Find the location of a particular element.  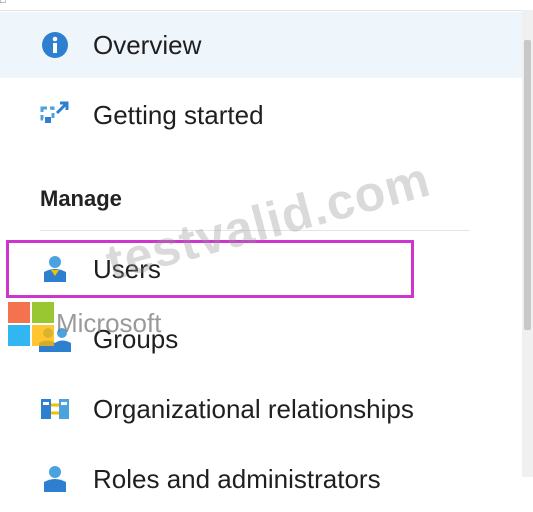

roles-icon is located at coordinates (55, 479).